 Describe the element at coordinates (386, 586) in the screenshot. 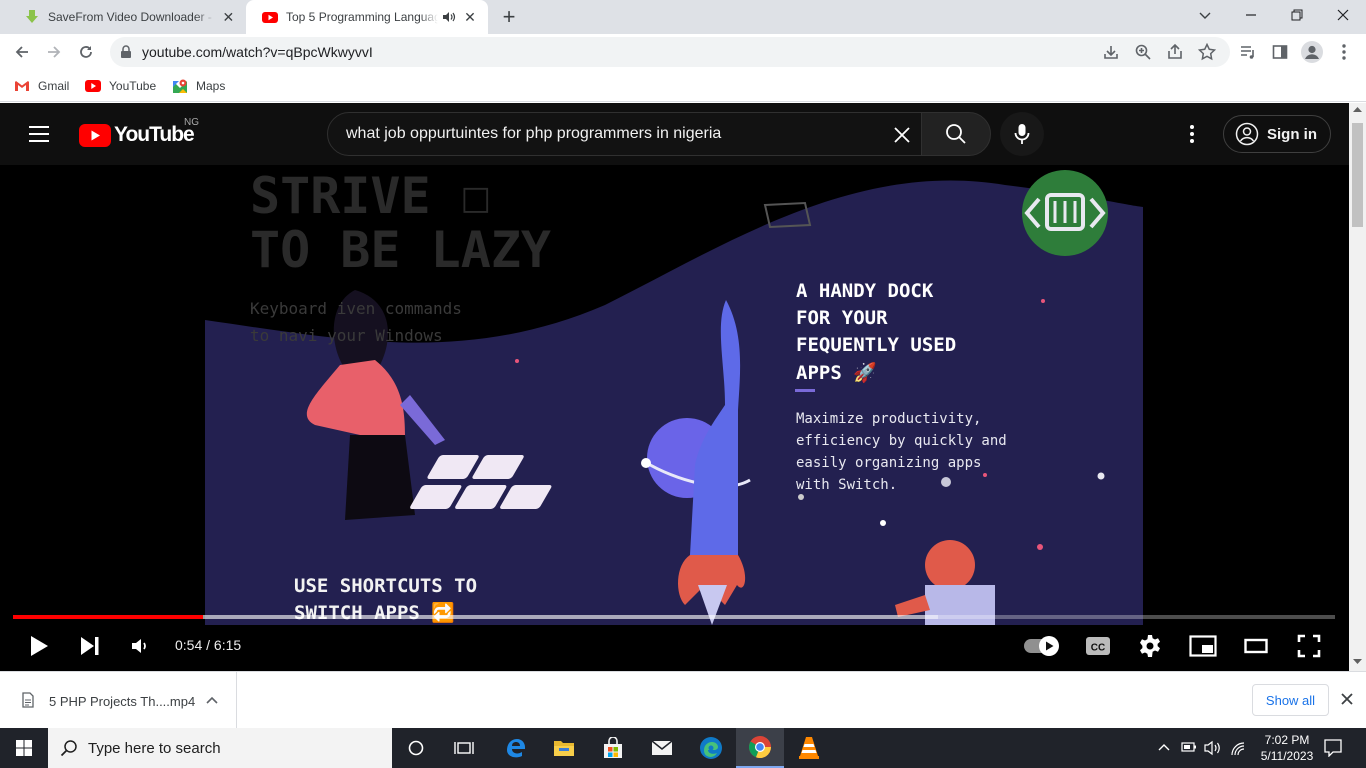

I see `shortcut-text-line-1: USE SHORTCUTS TO` at that location.